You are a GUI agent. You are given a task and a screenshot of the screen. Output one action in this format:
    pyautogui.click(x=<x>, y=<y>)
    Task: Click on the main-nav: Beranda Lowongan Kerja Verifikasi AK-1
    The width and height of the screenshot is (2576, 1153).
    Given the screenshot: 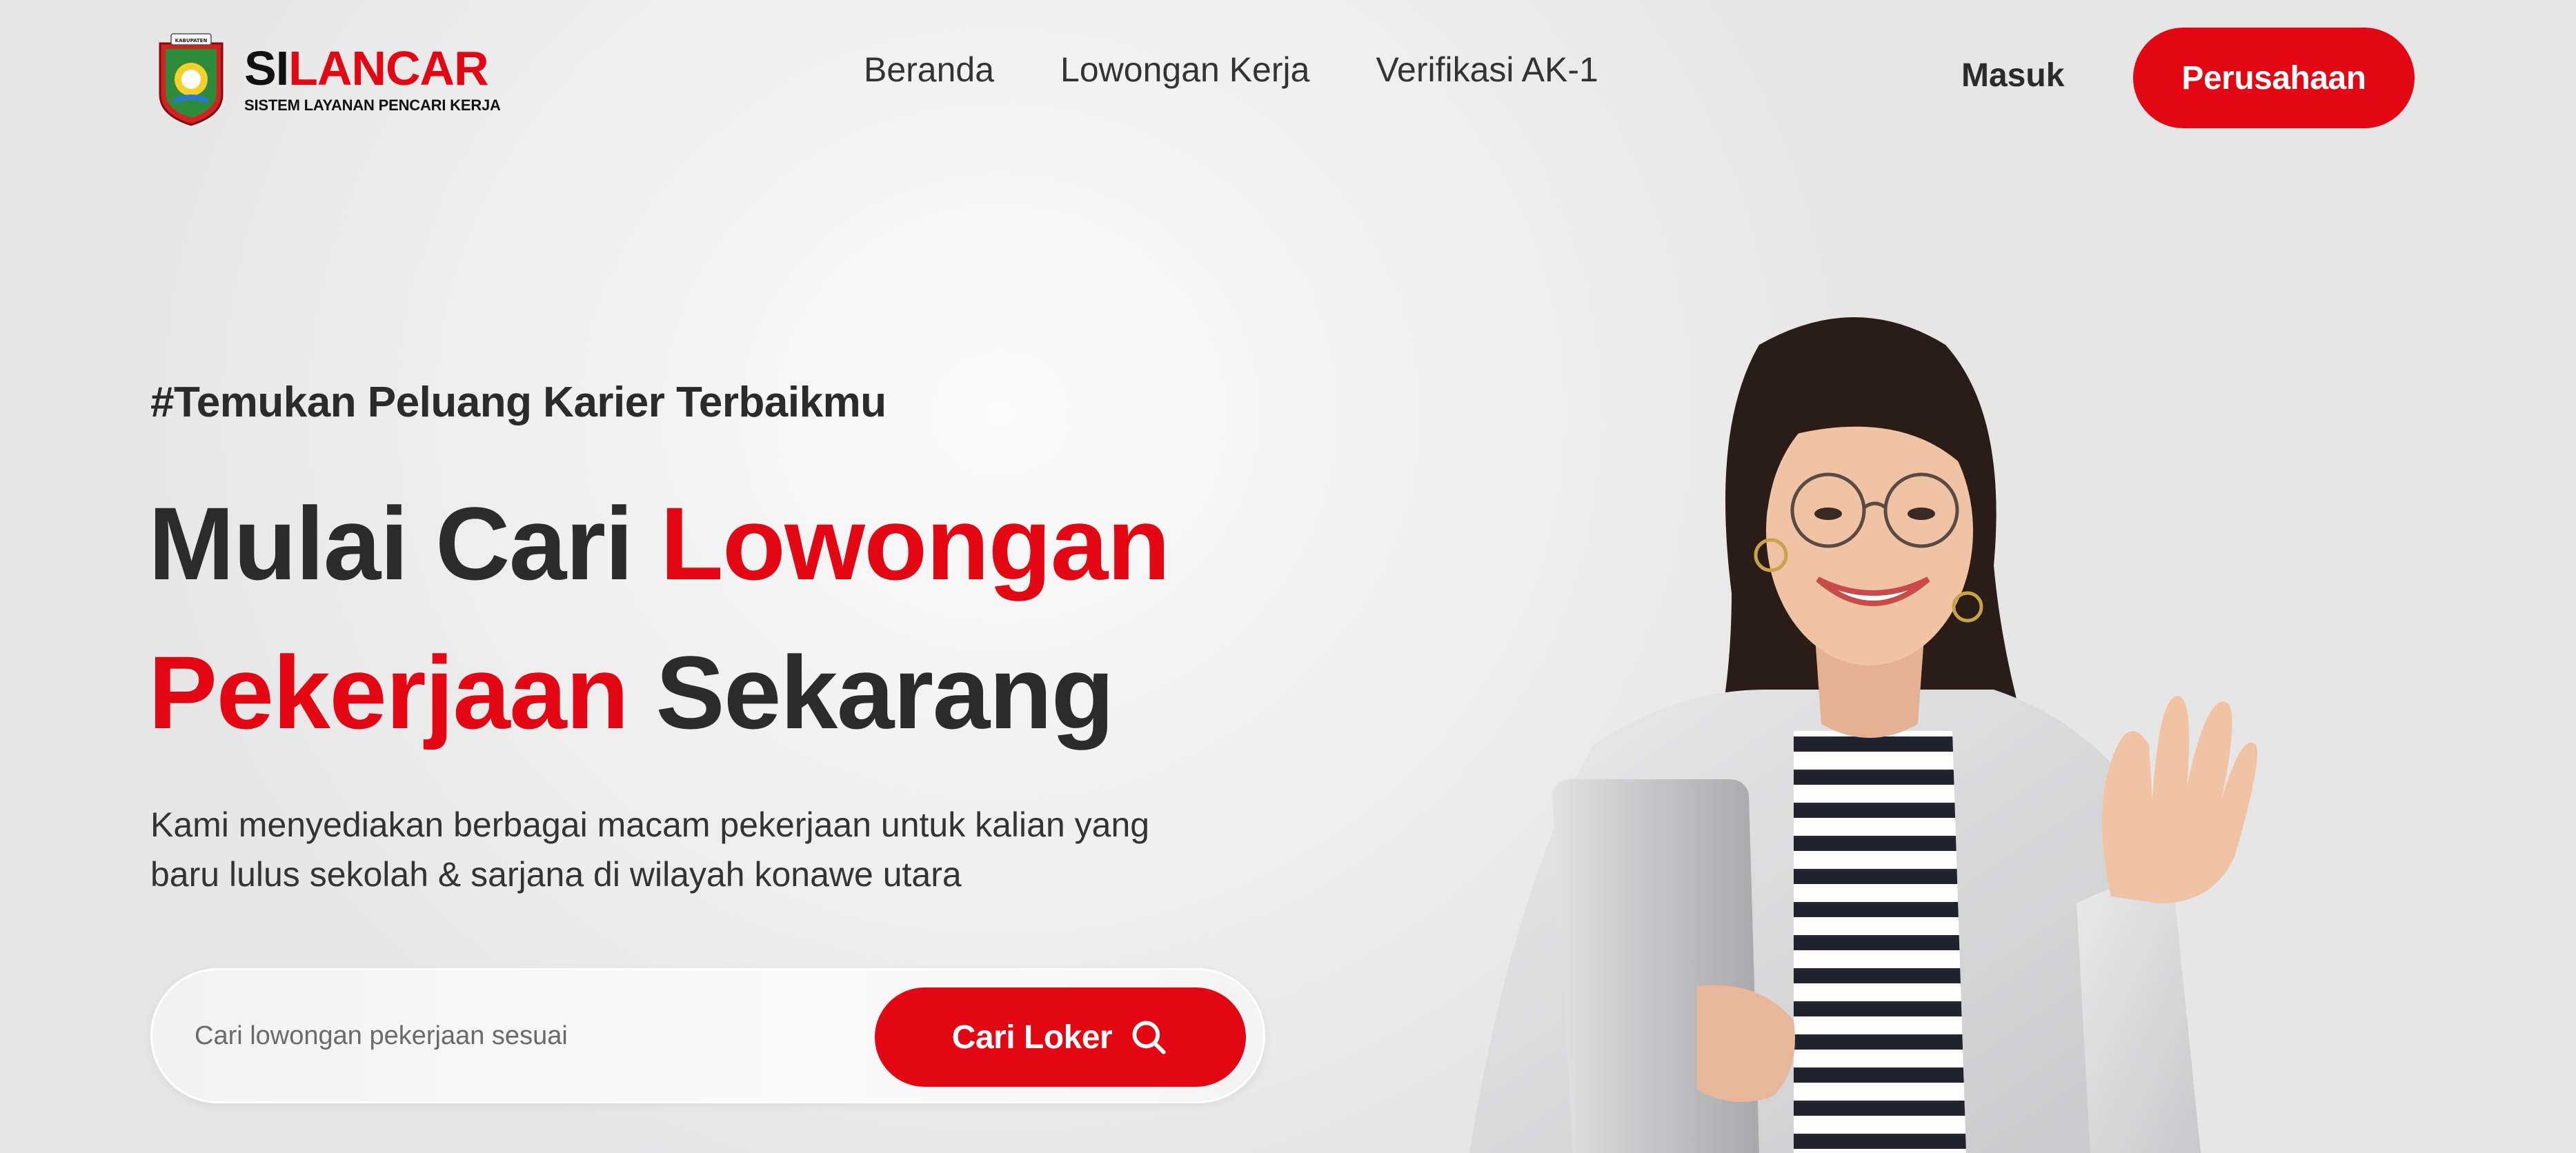 What is the action you would take?
    pyautogui.click(x=1231, y=69)
    